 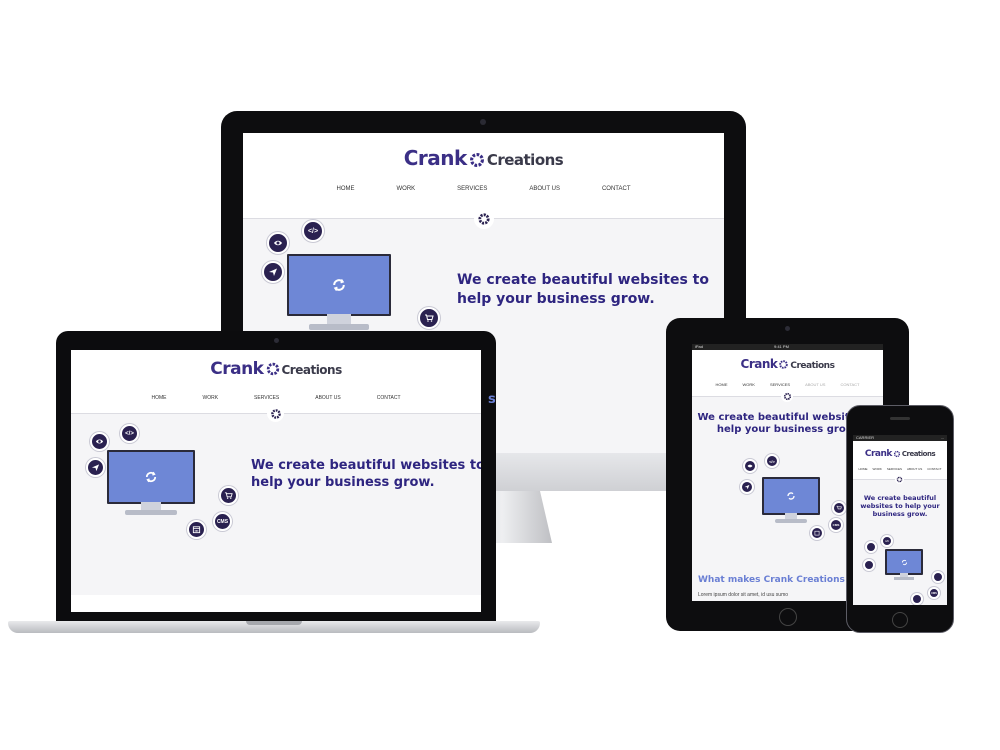 I want to click on status-carrier: iPad, so click(x=699, y=346).